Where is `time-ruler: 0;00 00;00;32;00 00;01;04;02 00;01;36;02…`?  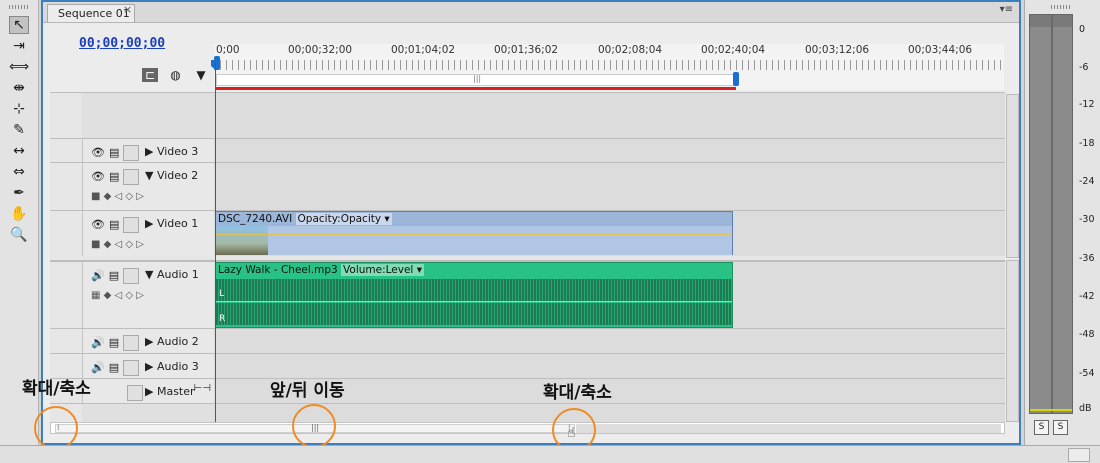
time-ruler: 0;00 00;00;32;00 00;01;04;02 00;01;36;02… is located at coordinates (609, 67).